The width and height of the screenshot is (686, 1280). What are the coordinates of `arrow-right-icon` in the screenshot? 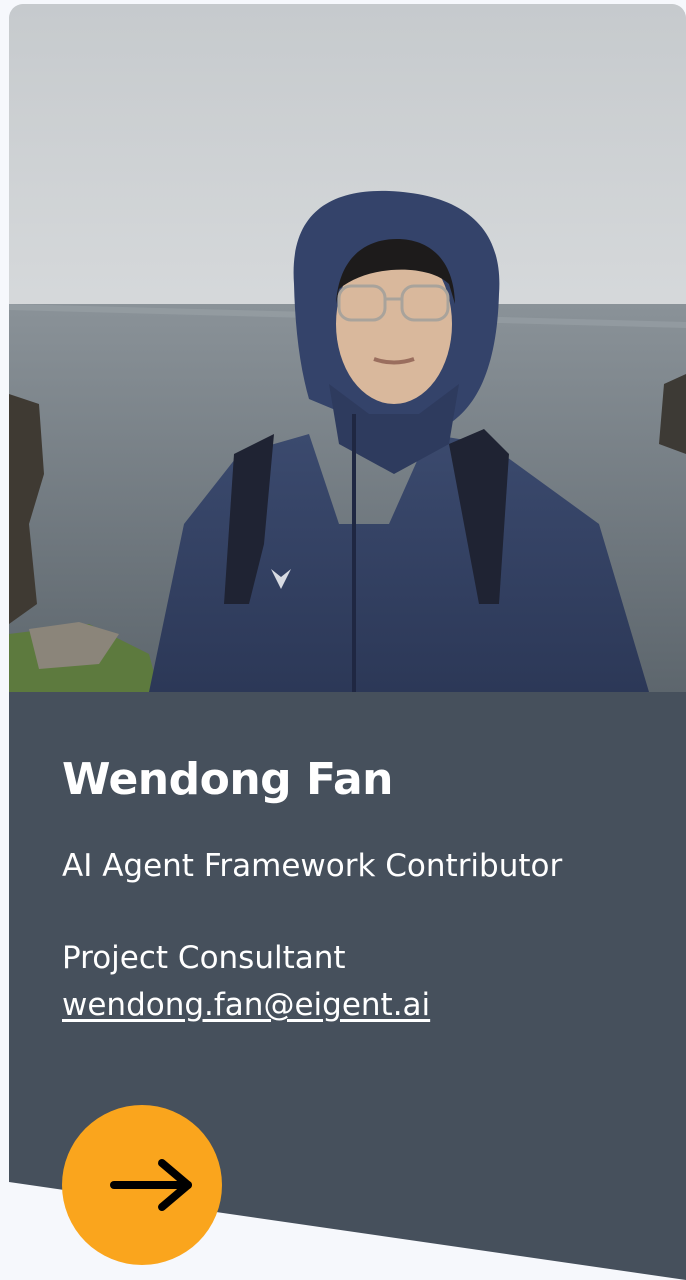 It's located at (151, 1185).